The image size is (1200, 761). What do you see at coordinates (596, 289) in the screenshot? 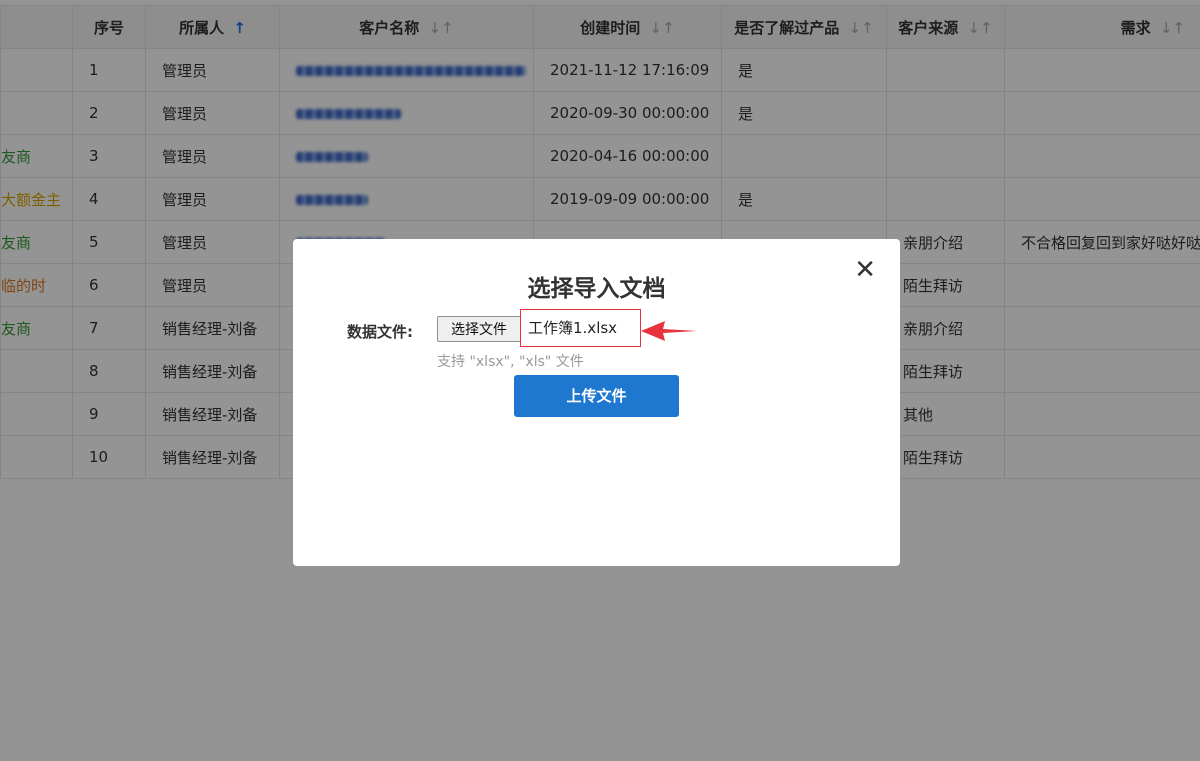
I see `dialog-title: 选择导入文档` at bounding box center [596, 289].